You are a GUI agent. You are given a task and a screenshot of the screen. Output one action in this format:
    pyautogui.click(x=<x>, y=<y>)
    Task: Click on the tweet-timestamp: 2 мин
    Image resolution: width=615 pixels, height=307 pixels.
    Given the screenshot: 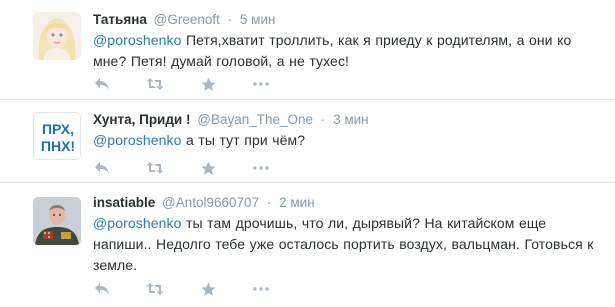 What is the action you would take?
    pyautogui.click(x=297, y=202)
    